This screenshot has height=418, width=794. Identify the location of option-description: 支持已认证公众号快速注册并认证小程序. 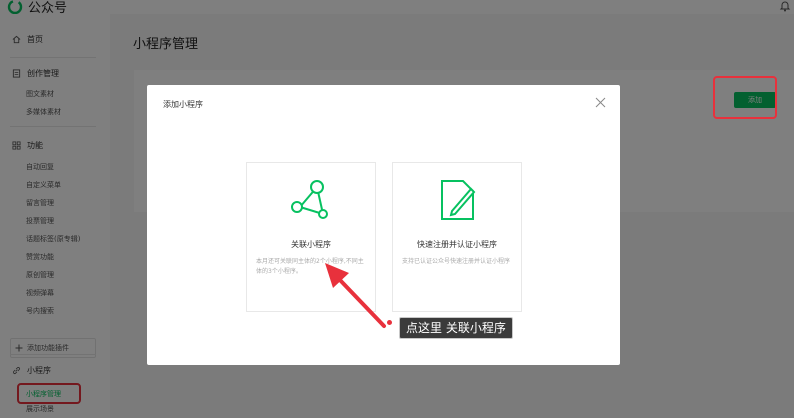
(456, 261).